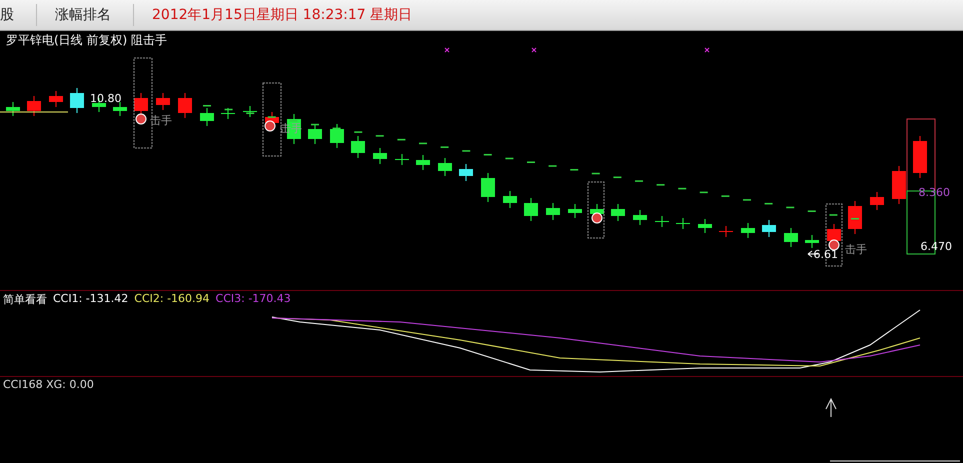 The image size is (963, 463). I want to click on indicator-value: CCI2: -160.94, so click(172, 299).